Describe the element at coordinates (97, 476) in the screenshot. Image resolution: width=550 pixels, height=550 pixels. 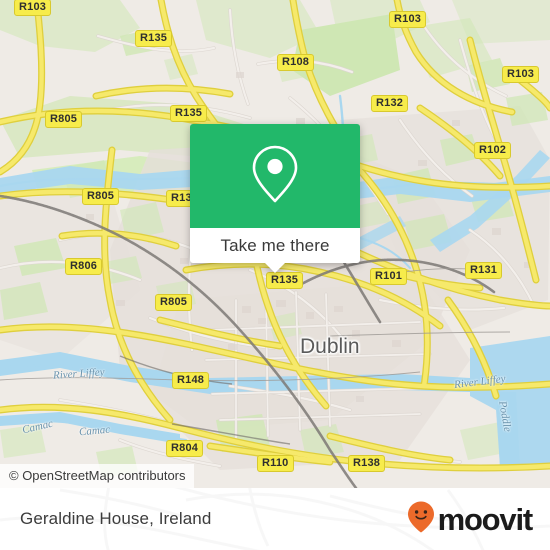
I see `map-attribution: © OpenStreetMap contributors` at that location.